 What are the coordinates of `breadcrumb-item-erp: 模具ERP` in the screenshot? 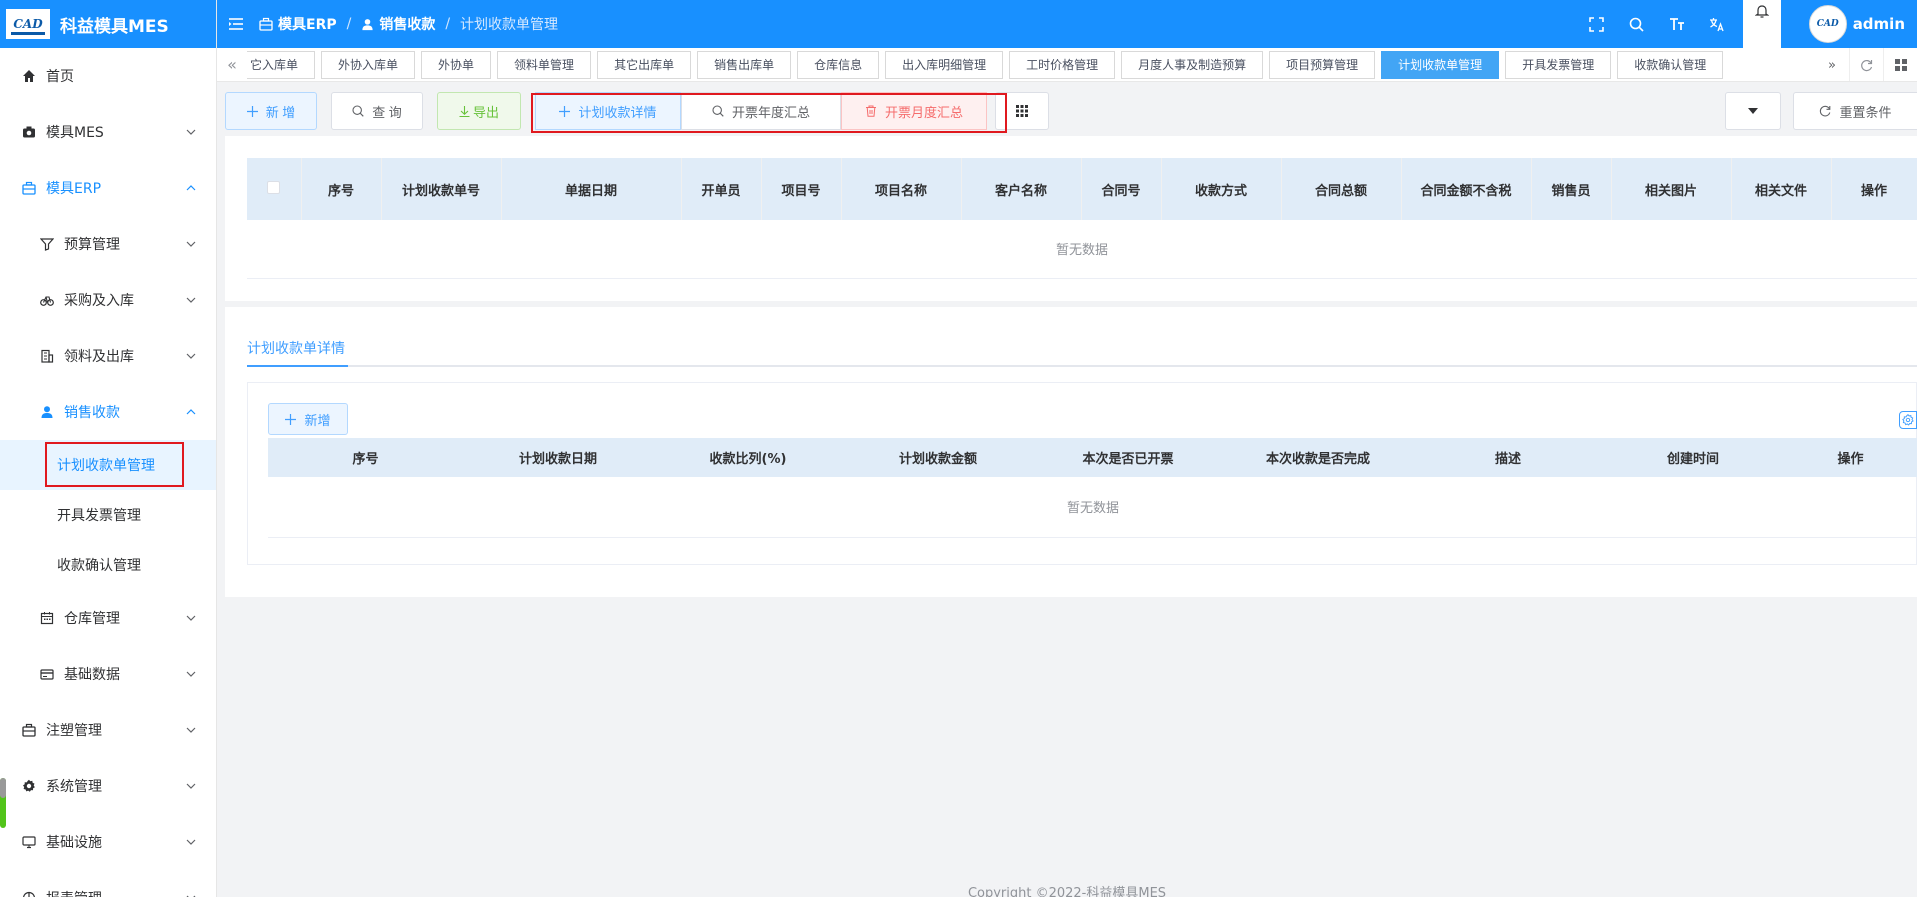 It's located at (298, 24).